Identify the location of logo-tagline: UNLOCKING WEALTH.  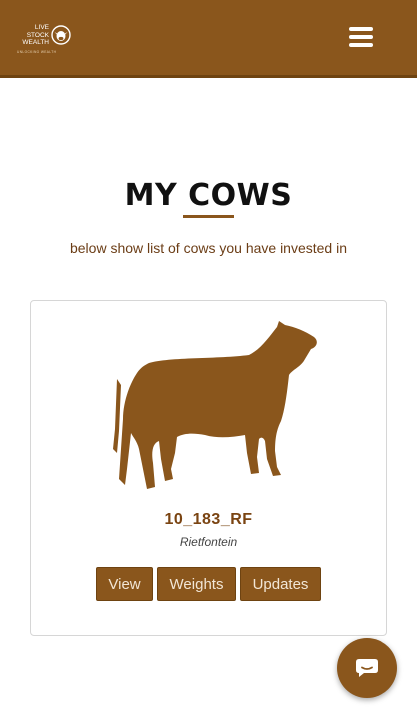
(37, 52).